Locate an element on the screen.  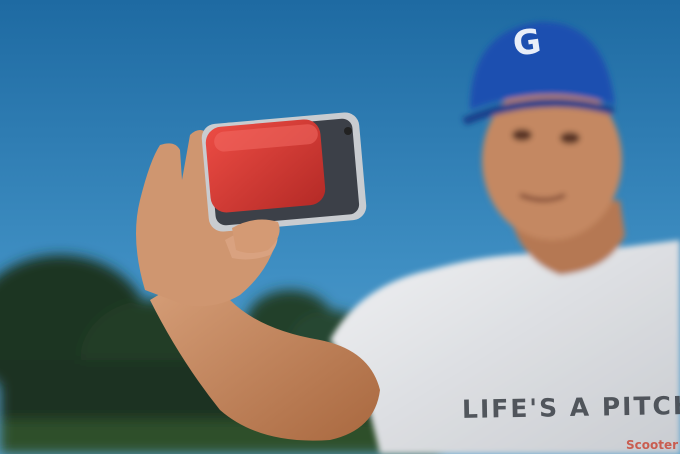
red-grip-case is located at coordinates (265, 166).